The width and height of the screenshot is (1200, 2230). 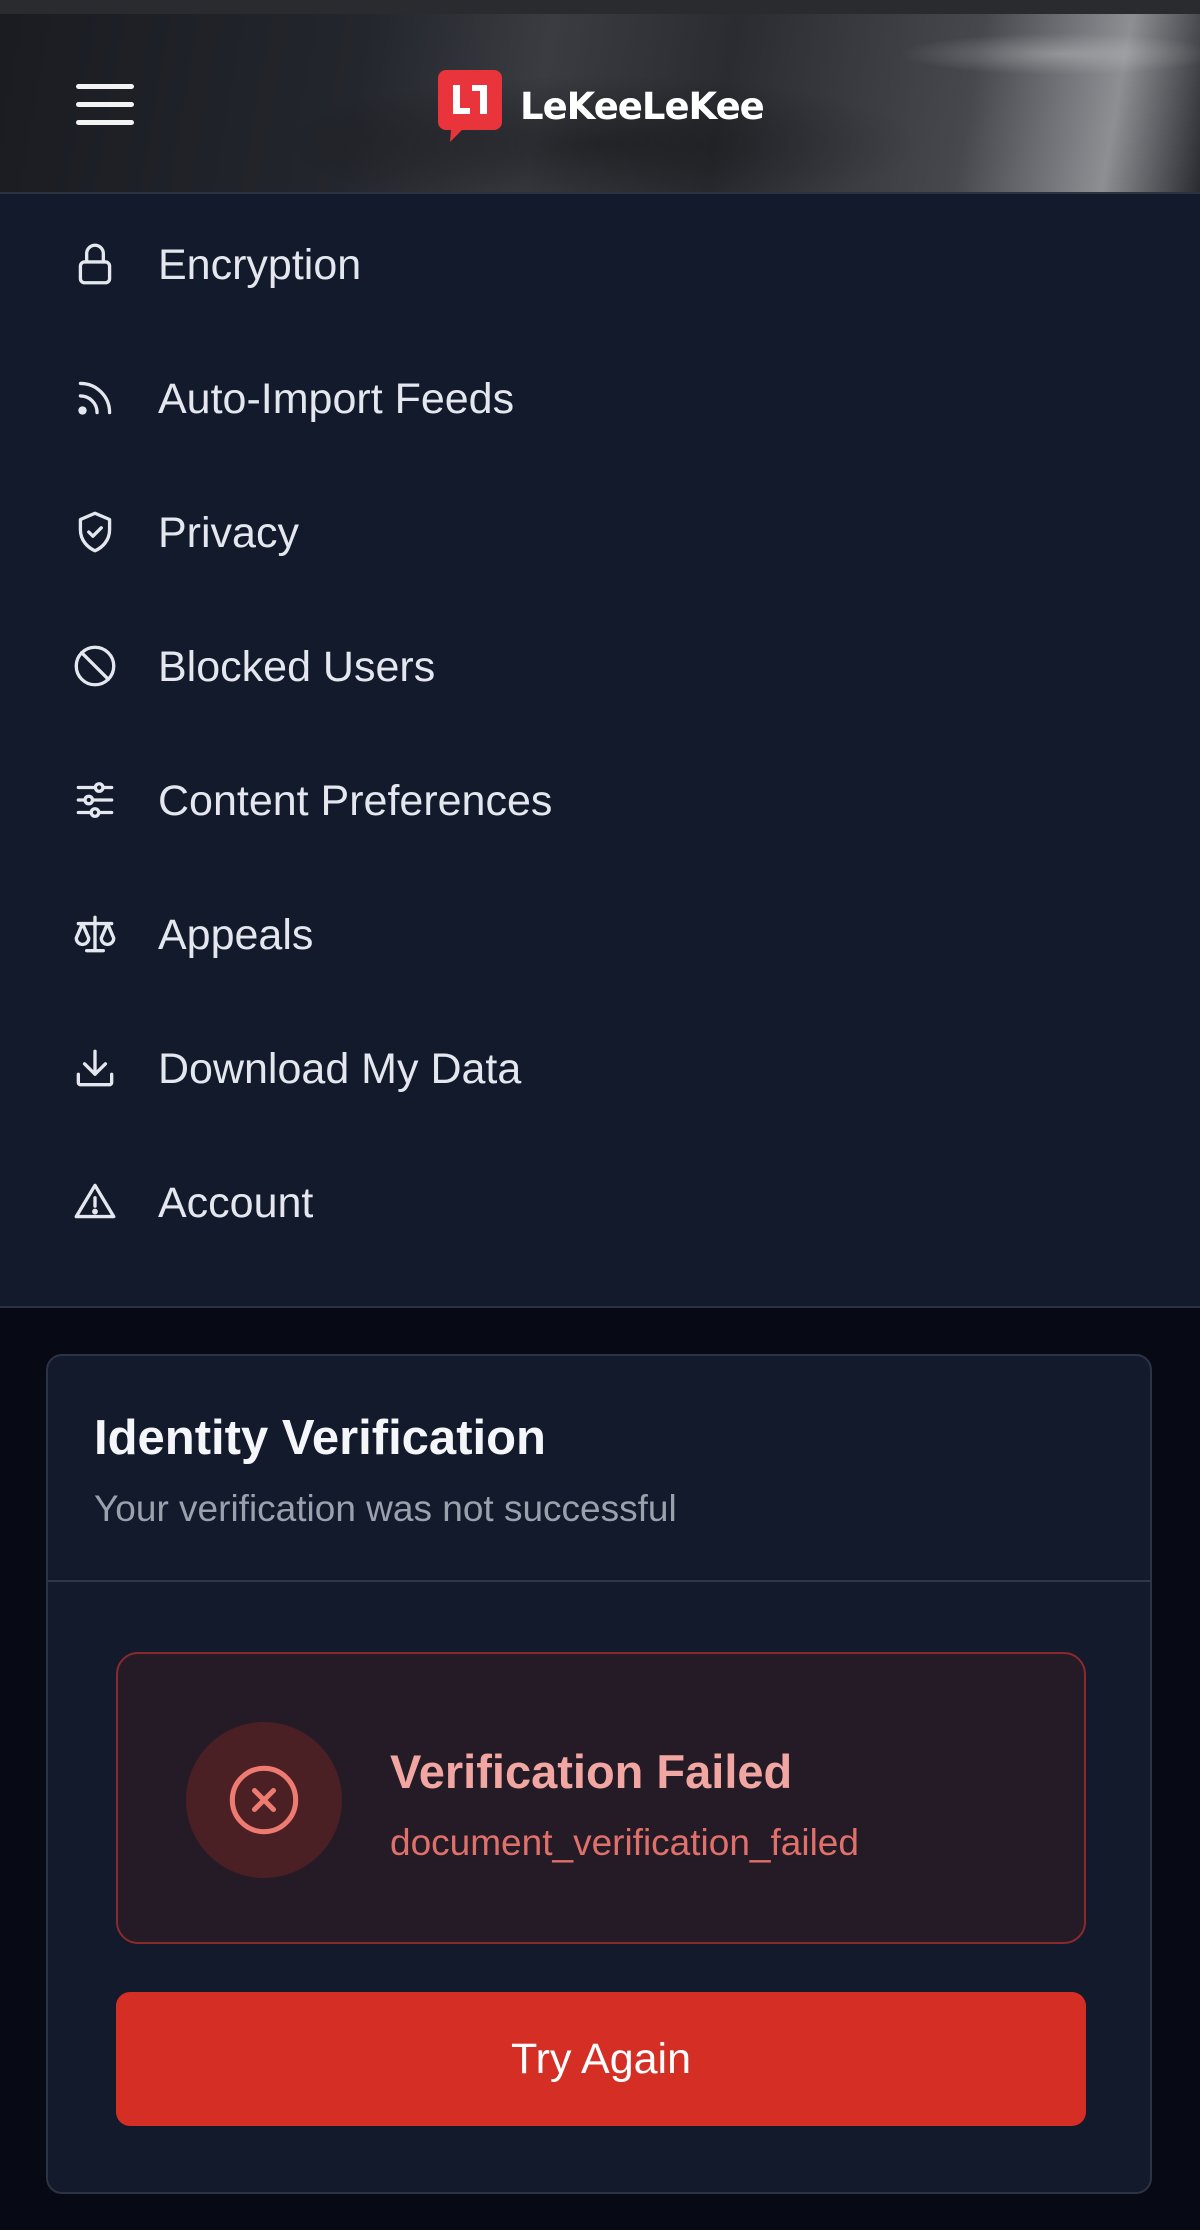 I want to click on menu-item-label: Blocked Users, so click(x=297, y=667).